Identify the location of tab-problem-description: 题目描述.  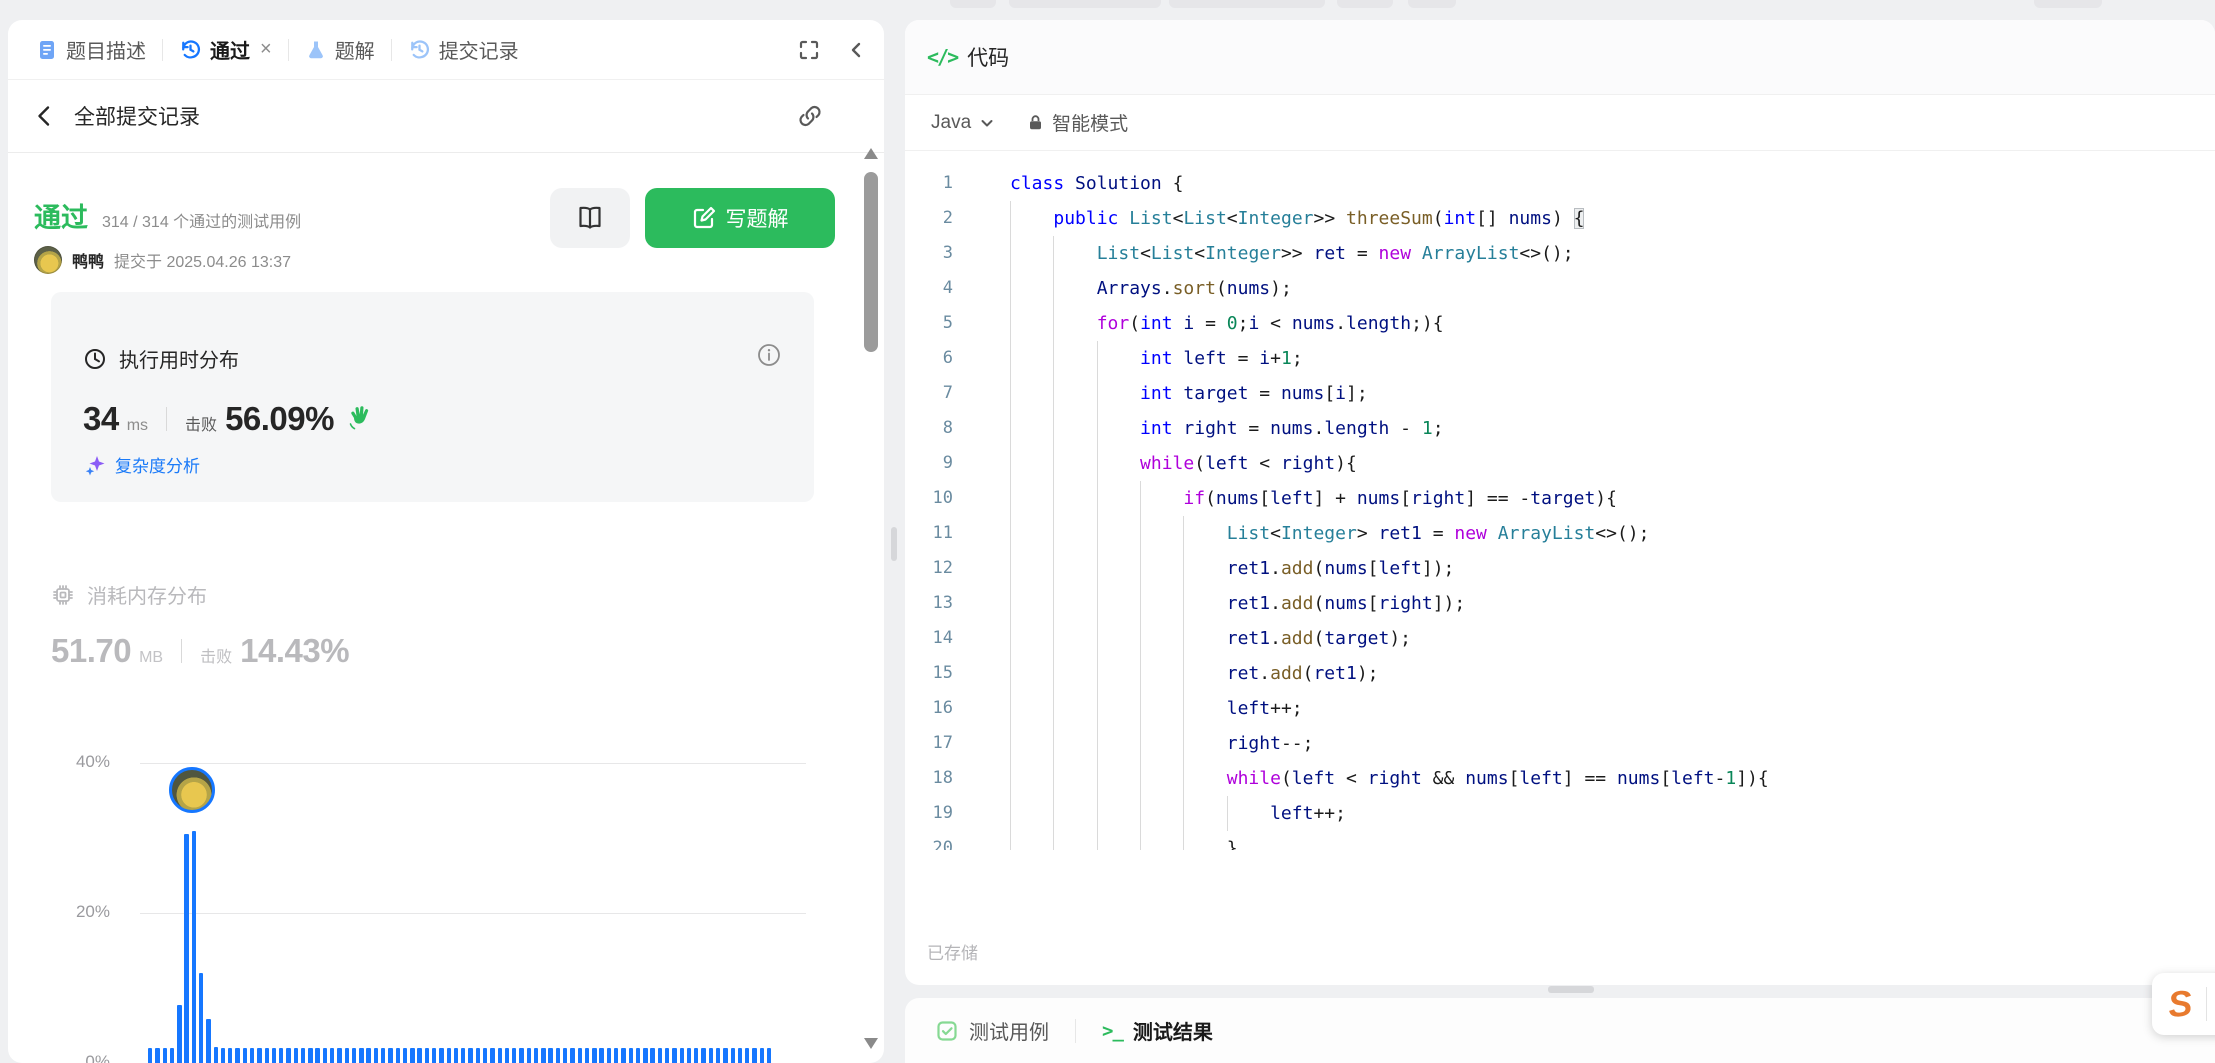
(91, 49).